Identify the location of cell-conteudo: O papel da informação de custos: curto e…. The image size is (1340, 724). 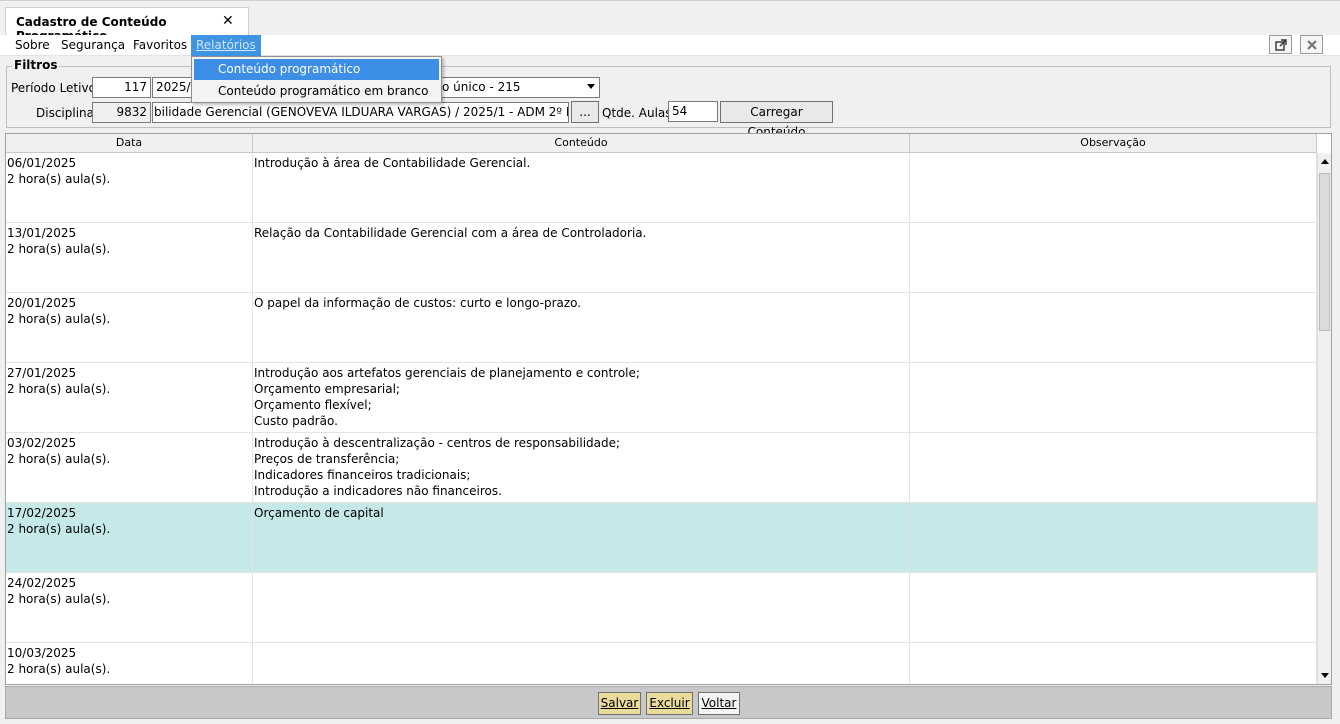
(581, 328).